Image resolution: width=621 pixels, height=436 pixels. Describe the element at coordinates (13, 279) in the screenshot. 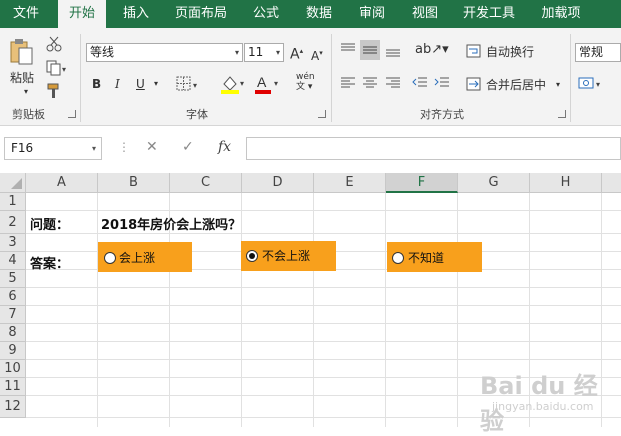

I see `row-header-5: 5` at that location.